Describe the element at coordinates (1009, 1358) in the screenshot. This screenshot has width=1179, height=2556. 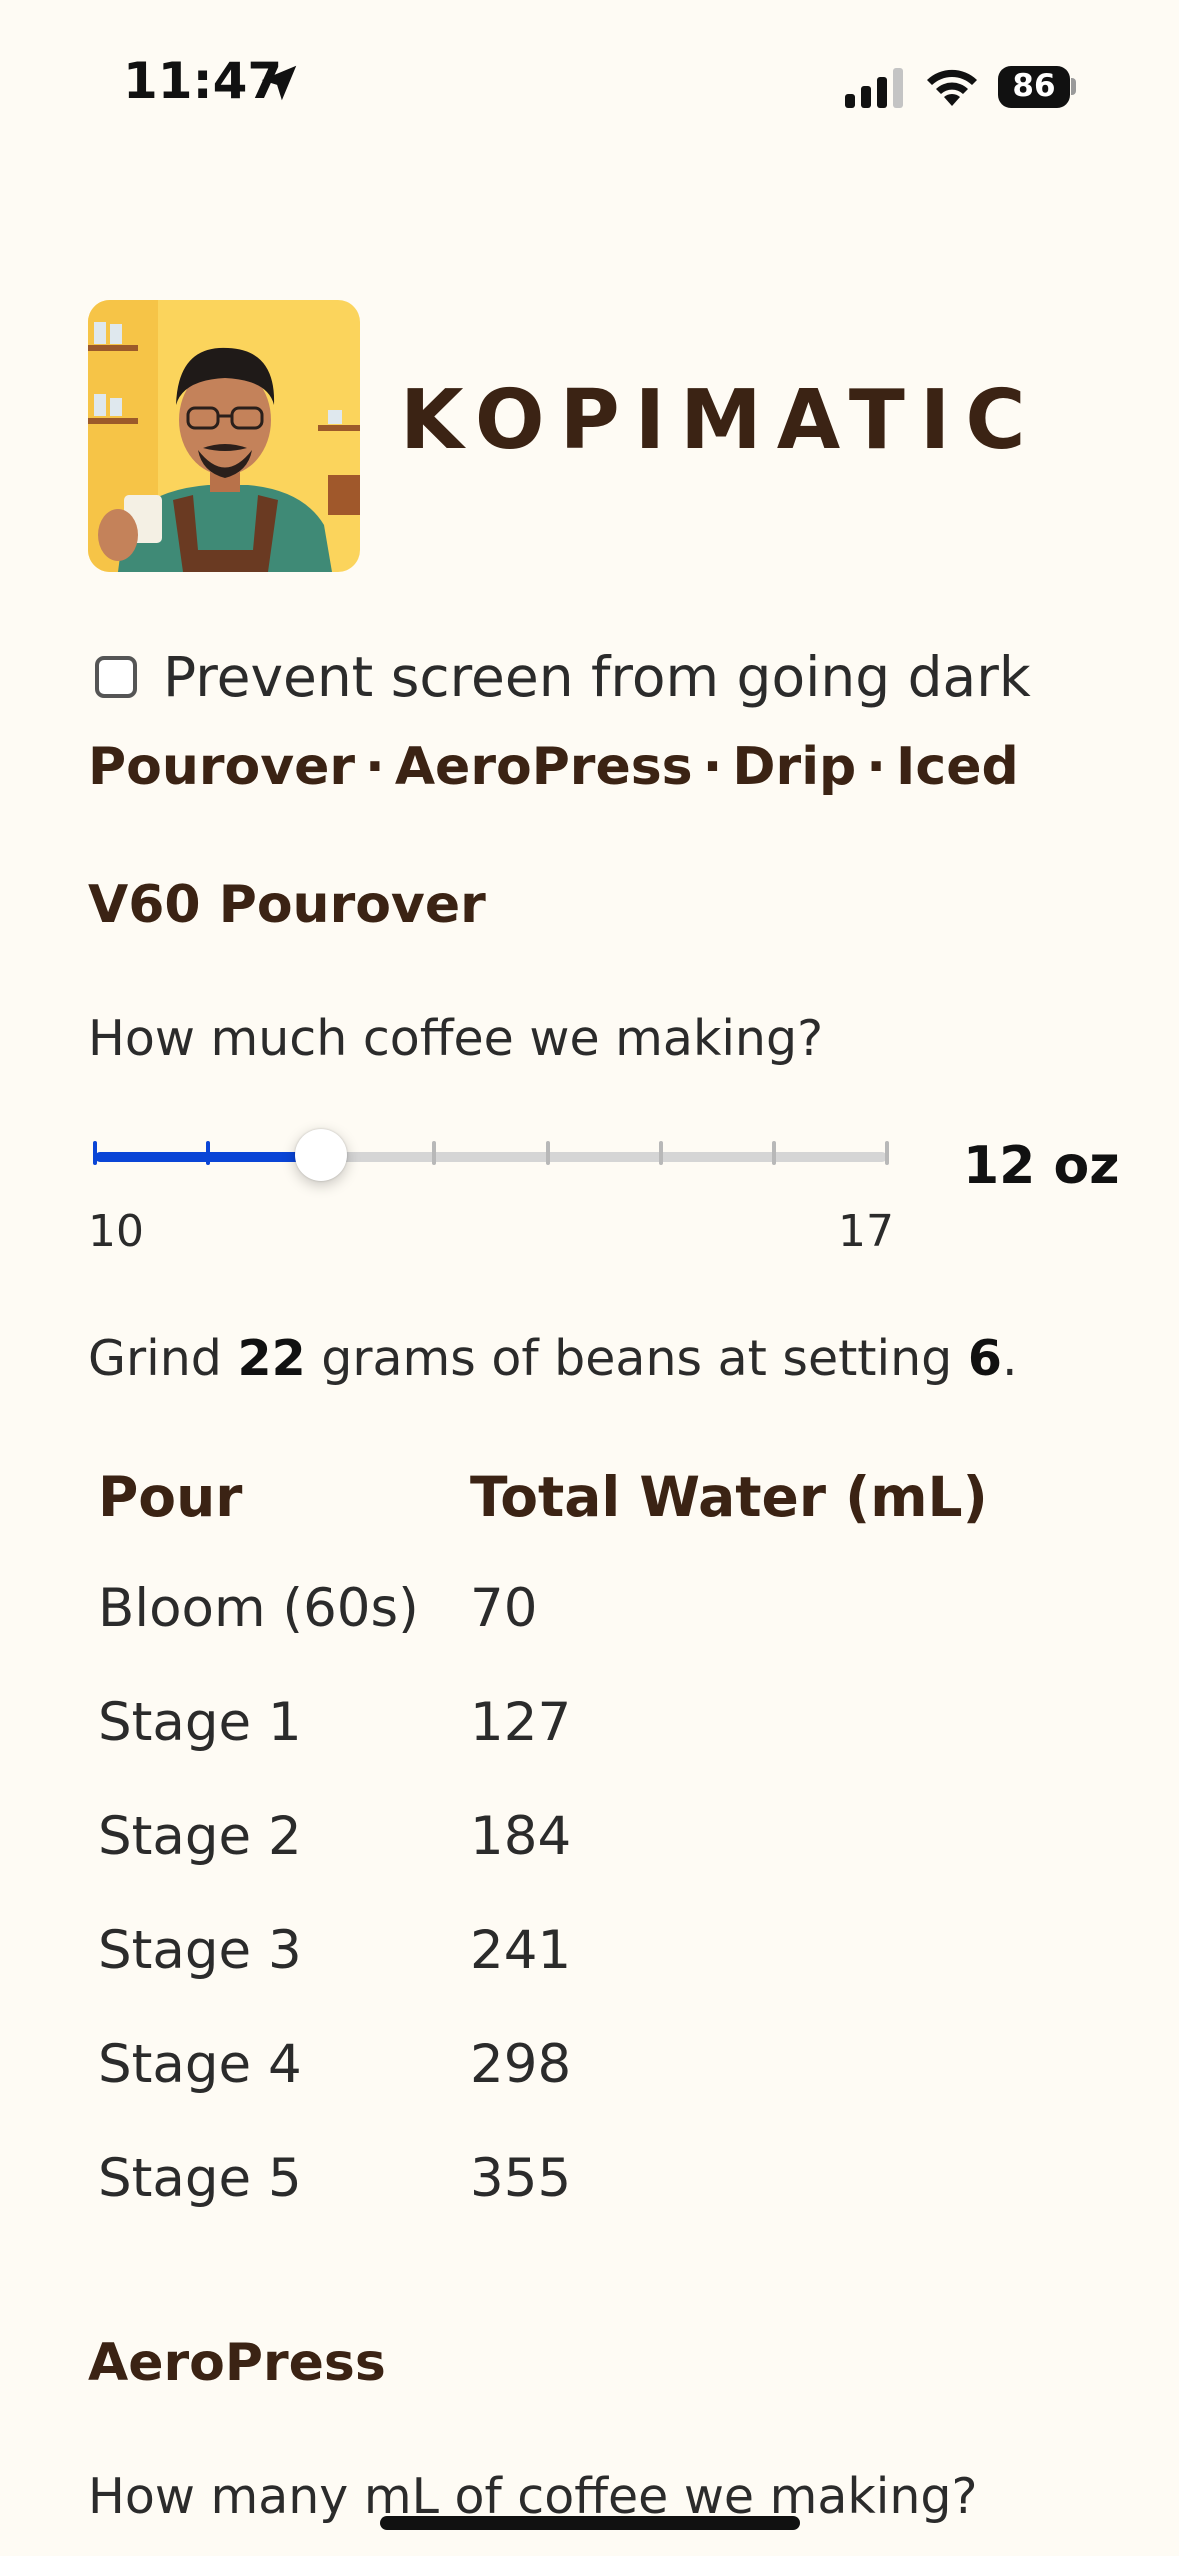
I see `grind-suffix: .` at that location.